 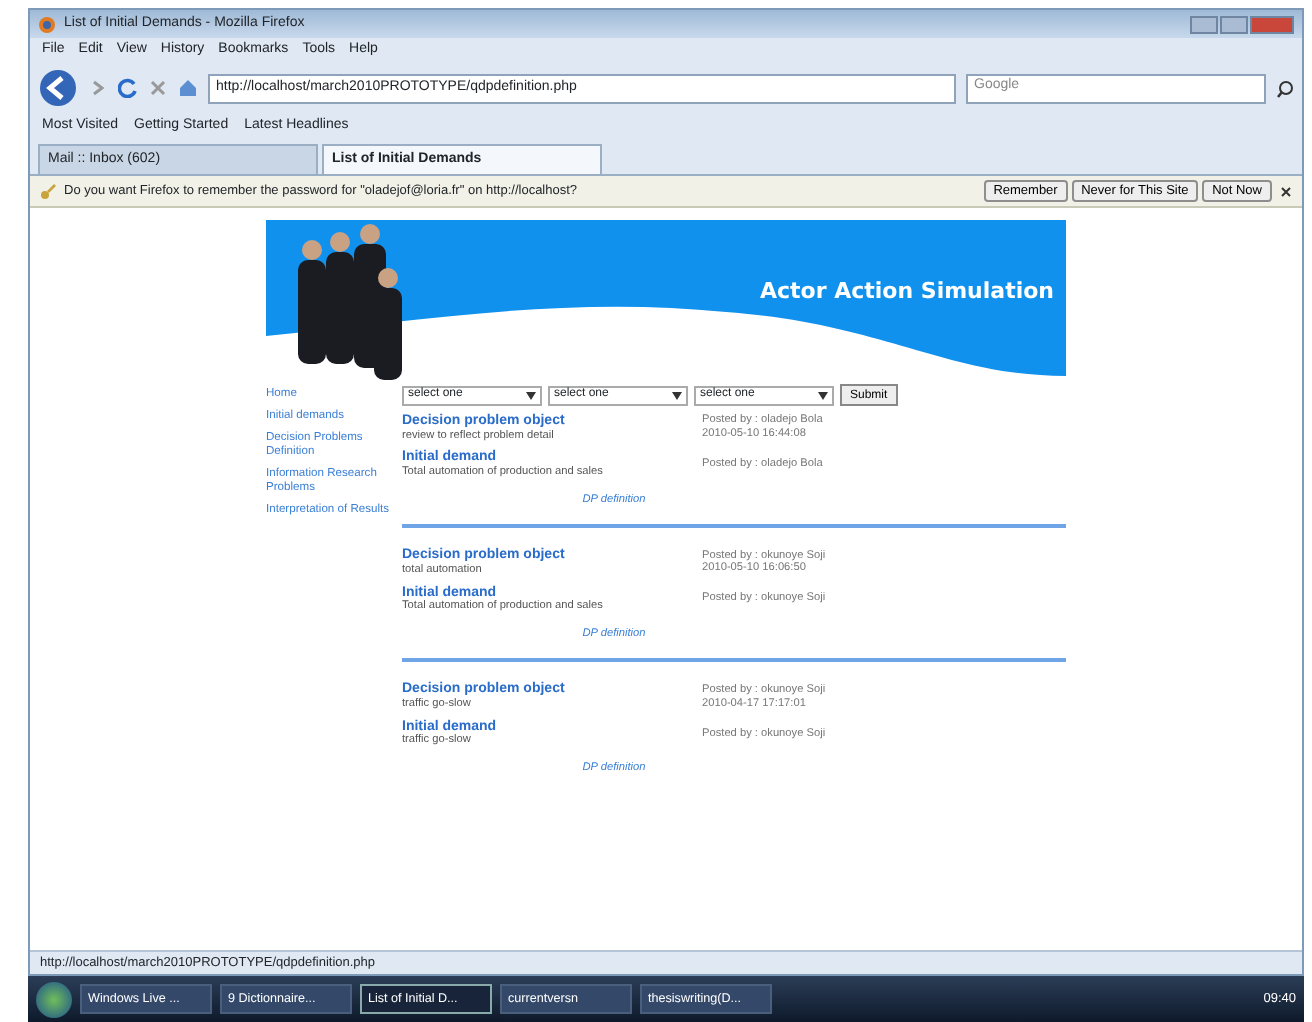 I want to click on forward-icon, so click(x=98, y=88).